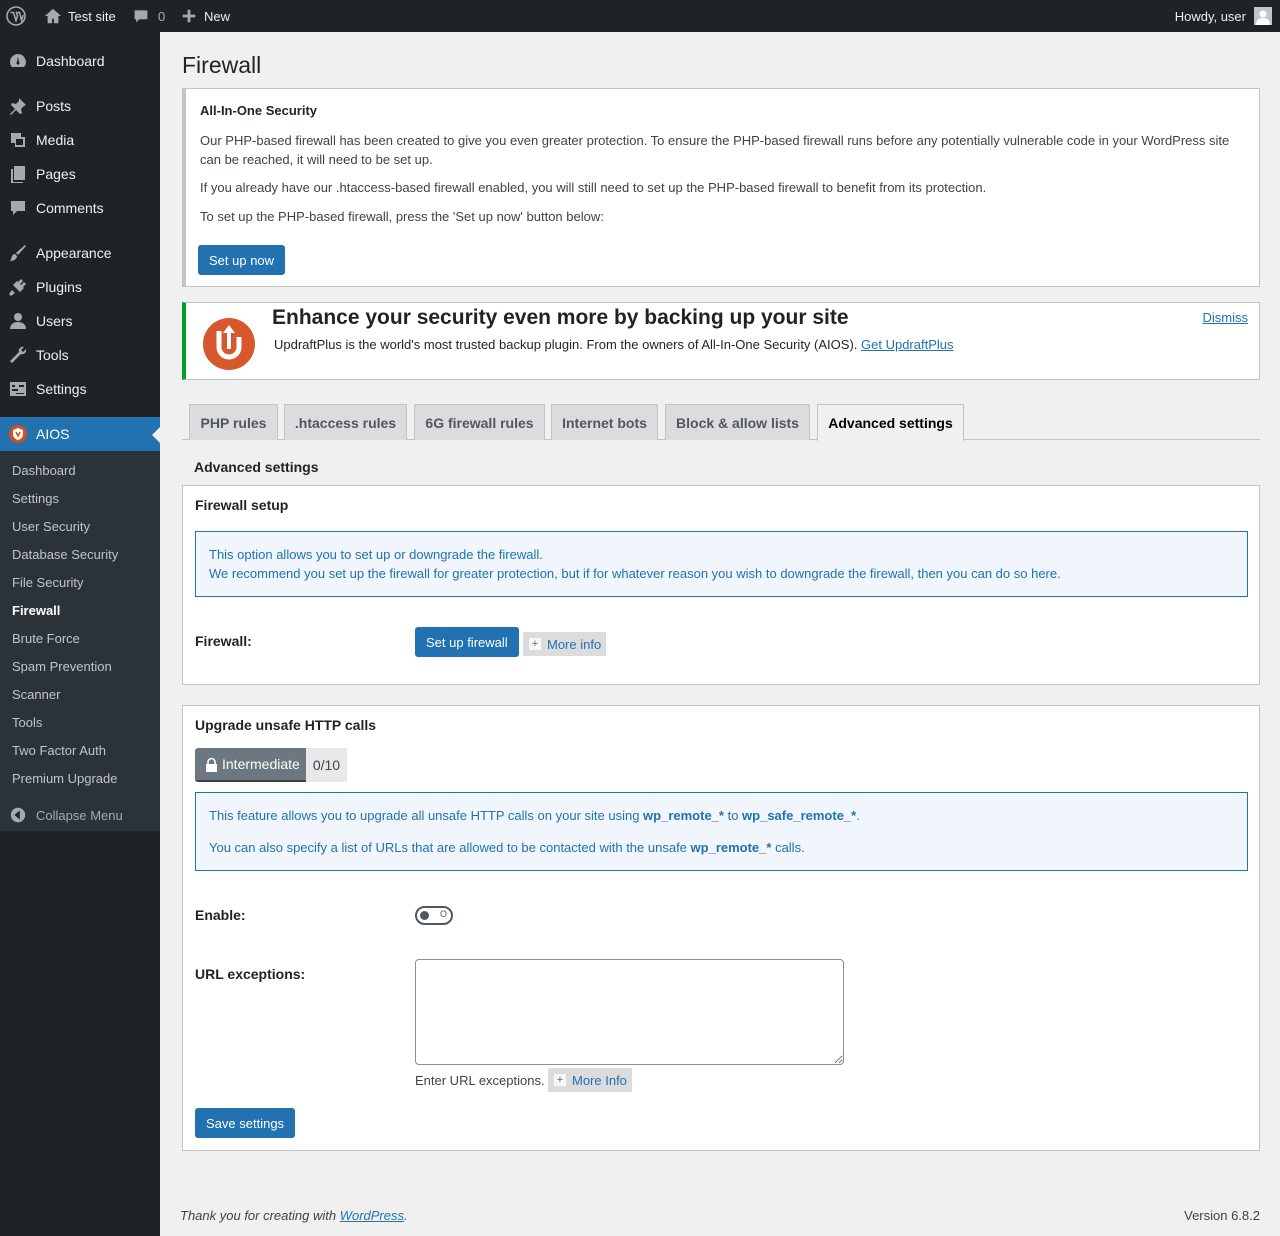 The image size is (1280, 1236). Describe the element at coordinates (92, 16) in the screenshot. I see `site-name: Test site` at that location.